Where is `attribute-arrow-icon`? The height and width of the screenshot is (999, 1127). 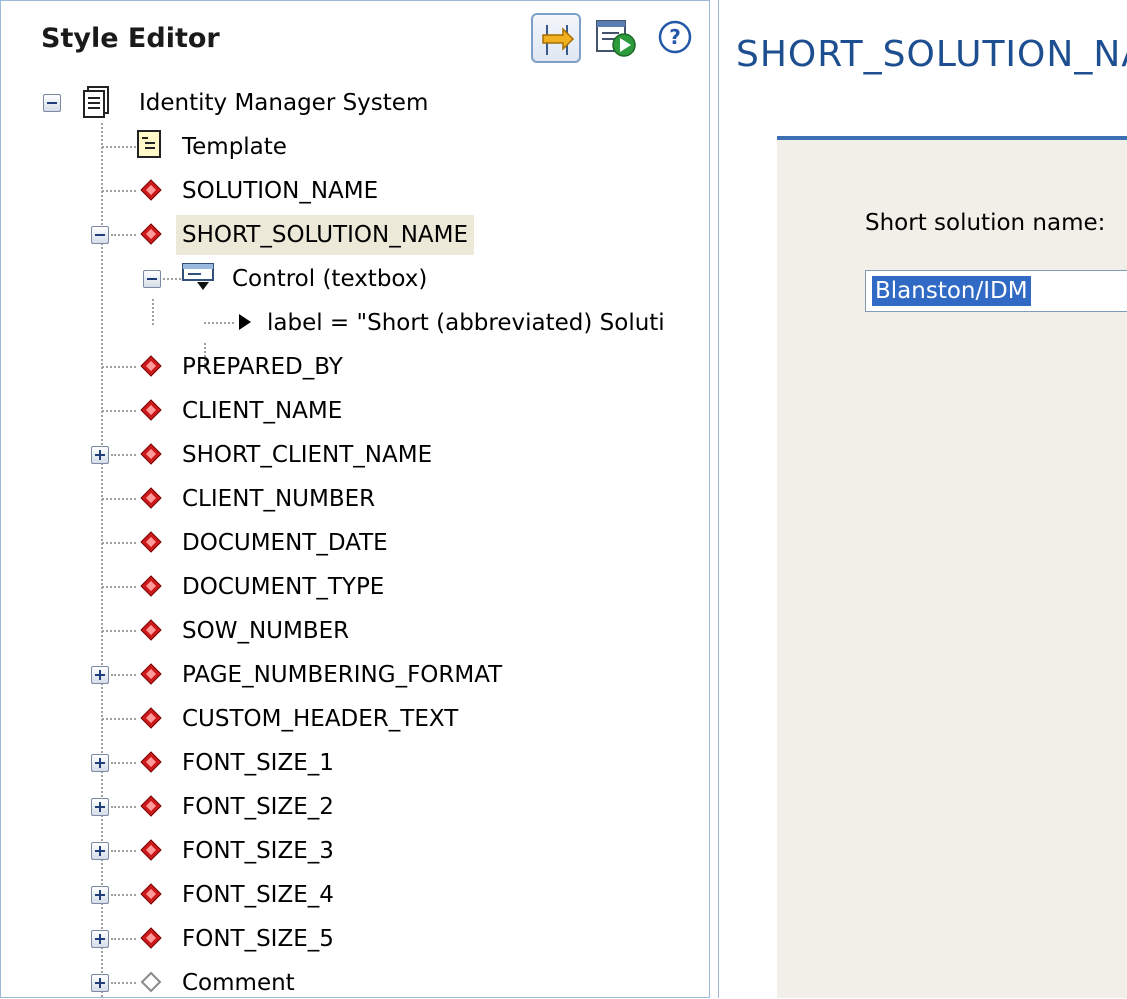 attribute-arrow-icon is located at coordinates (245, 322).